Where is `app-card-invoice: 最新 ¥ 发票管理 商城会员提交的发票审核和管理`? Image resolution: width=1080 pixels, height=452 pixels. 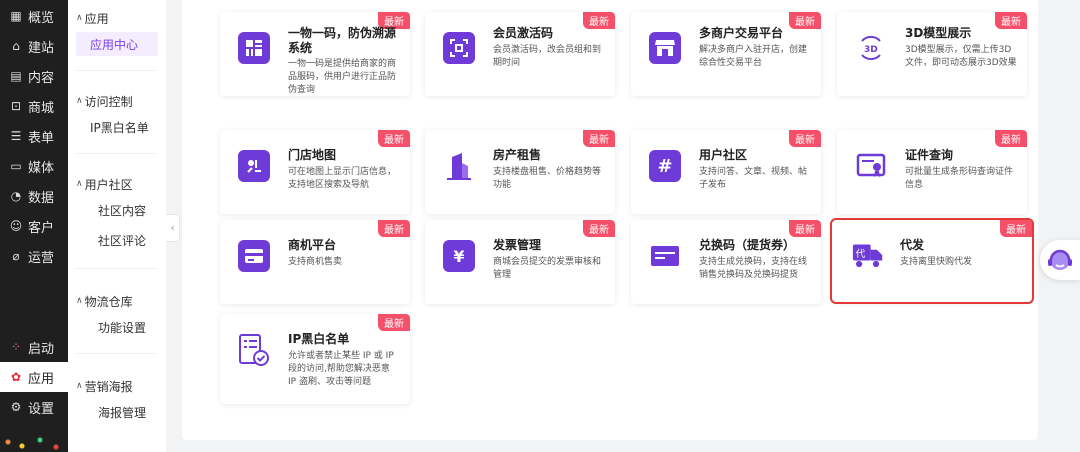
app-card-invoice: 最新 ¥ 发票管理 商城会员提交的发票审核和管理 is located at coordinates (520, 262).